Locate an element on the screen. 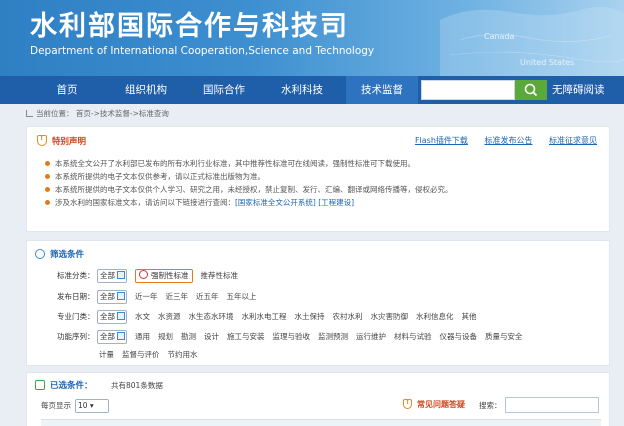  option-discipline: 水利水电工程 is located at coordinates (264, 316).